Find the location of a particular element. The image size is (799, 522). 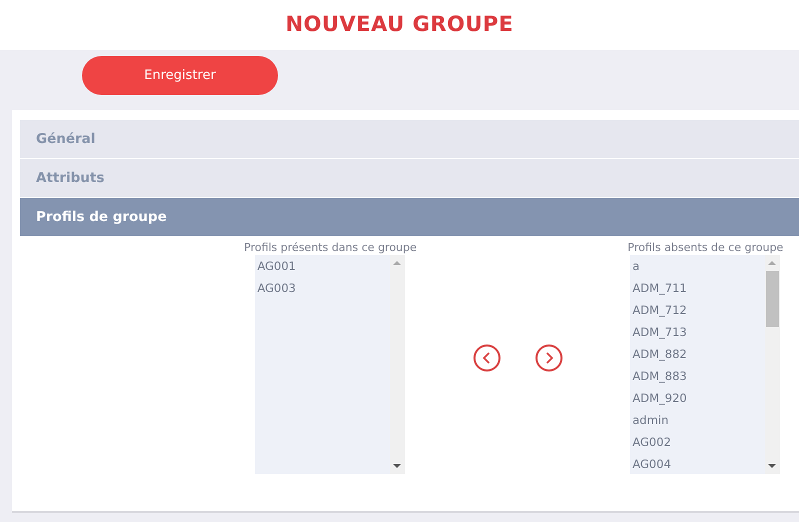

list-item: AG003 is located at coordinates (322, 289).